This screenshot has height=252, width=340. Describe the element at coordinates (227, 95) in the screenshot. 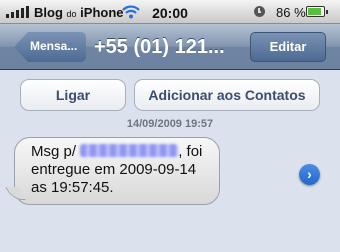

I see `add-to-contacts-button: Adicionar aos Contatos` at that location.